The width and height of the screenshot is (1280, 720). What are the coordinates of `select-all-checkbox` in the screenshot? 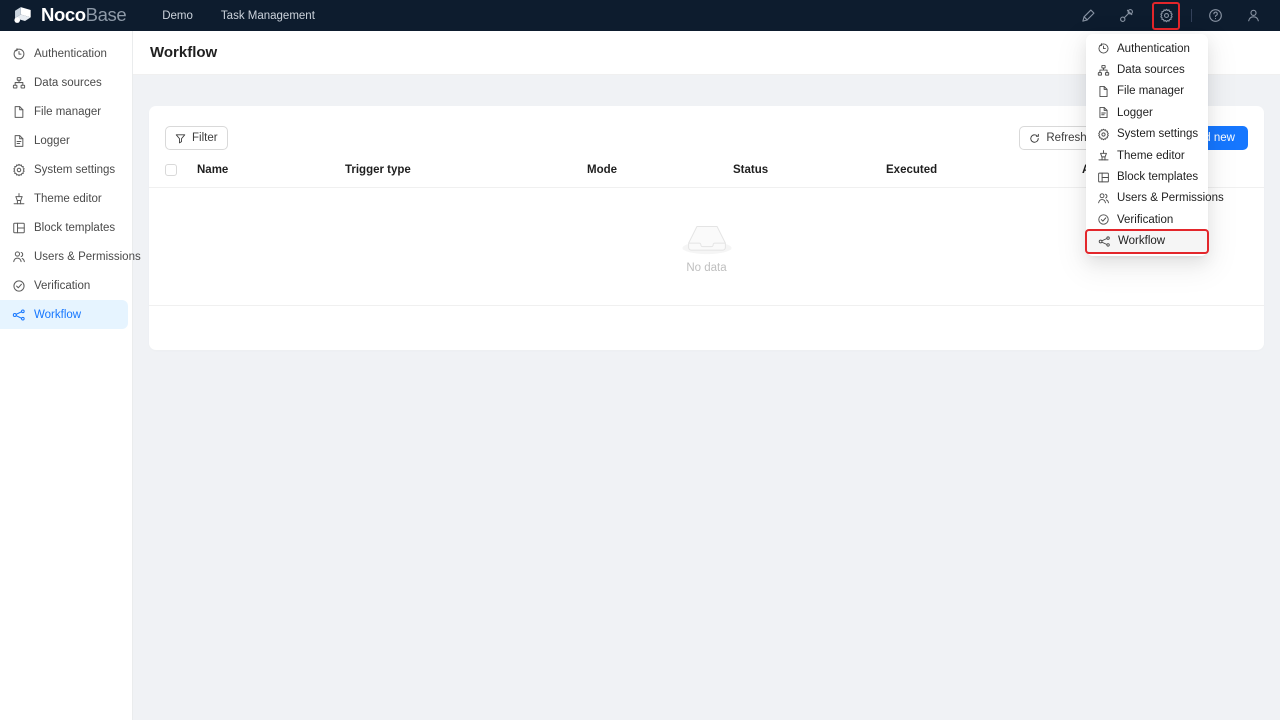 It's located at (171, 170).